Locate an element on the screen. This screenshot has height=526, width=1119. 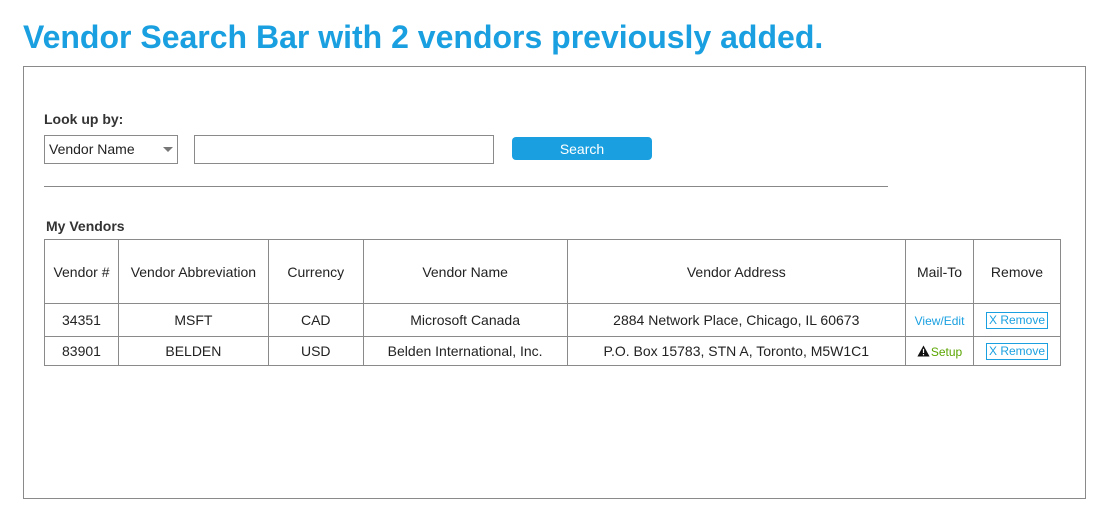
view-edit-link: View/Edit is located at coordinates (940, 321).